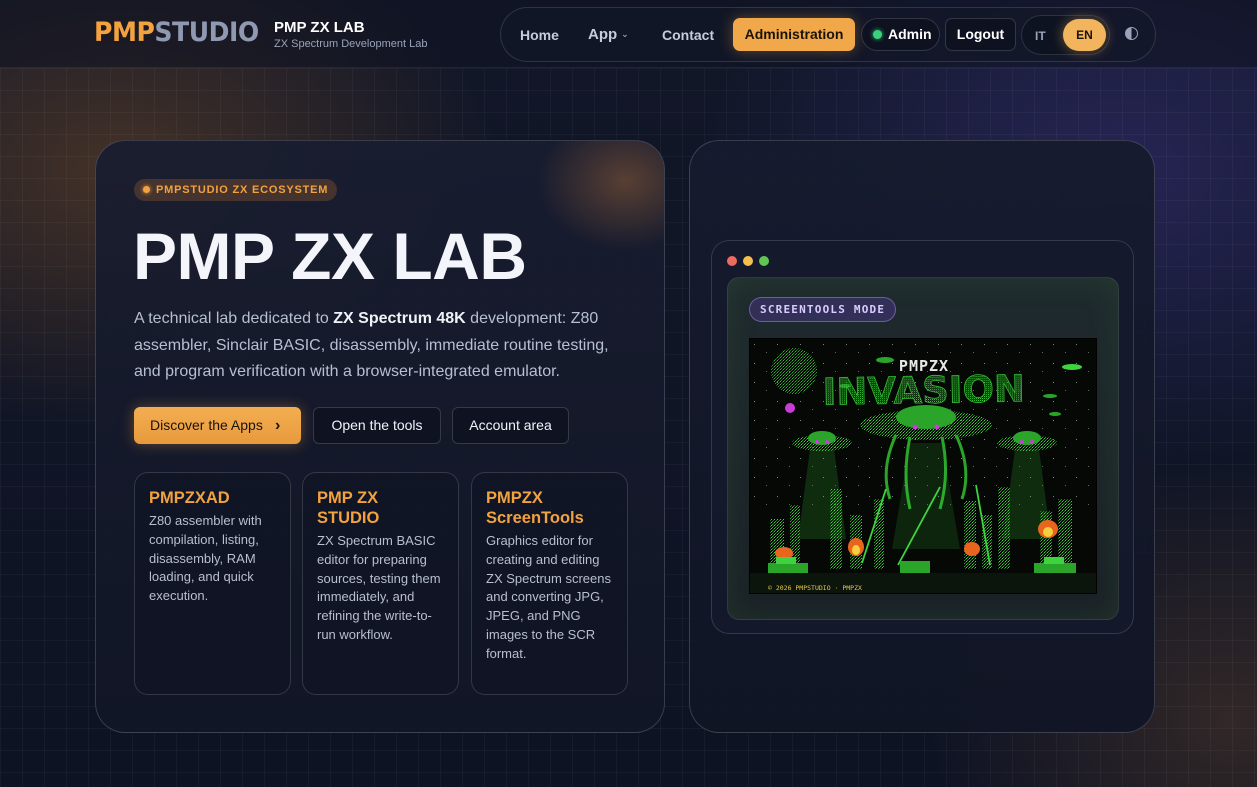 This screenshot has width=1257, height=787. Describe the element at coordinates (980, 34) in the screenshot. I see `logout-button: Logout` at that location.